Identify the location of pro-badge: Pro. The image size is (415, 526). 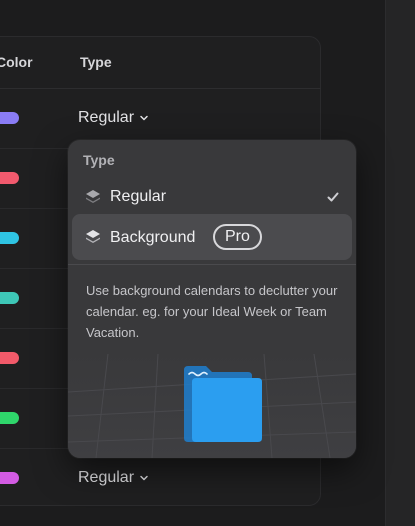
(237, 237).